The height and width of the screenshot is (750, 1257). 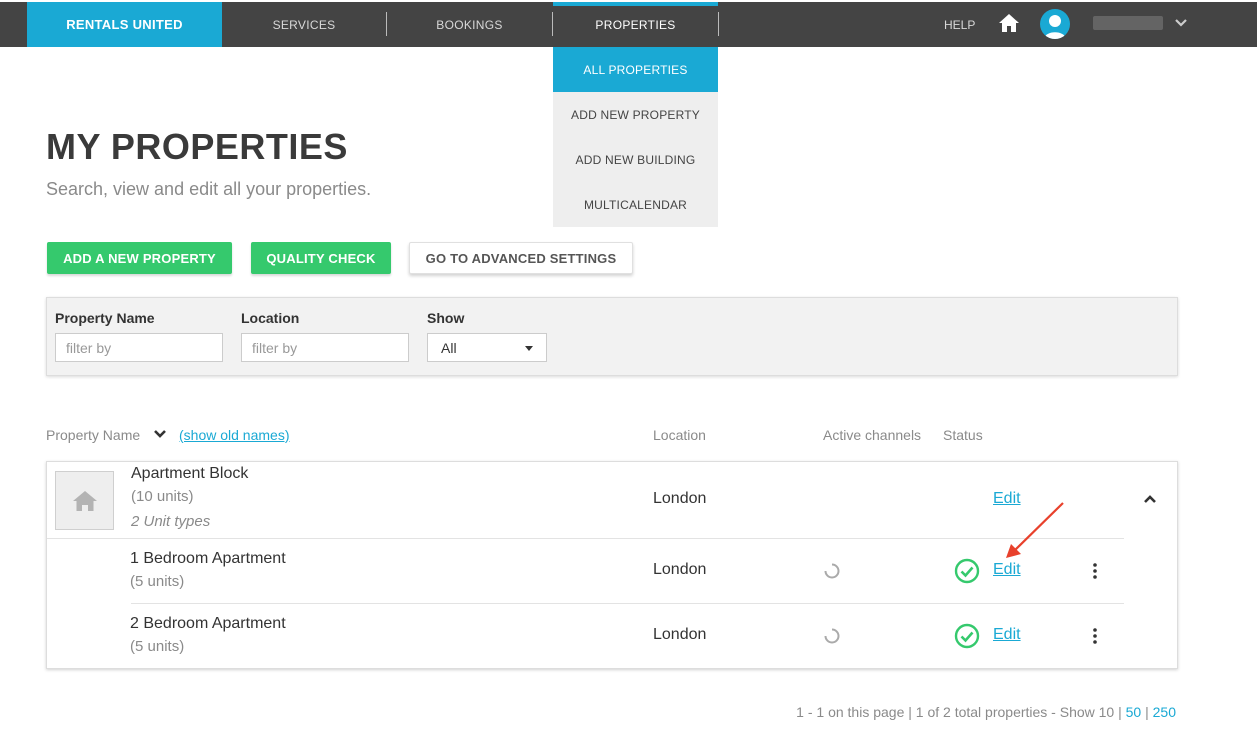 What do you see at coordinates (635, 159) in the screenshot?
I see `menu-item-add-new-building: ADD NEW BUILDING` at bounding box center [635, 159].